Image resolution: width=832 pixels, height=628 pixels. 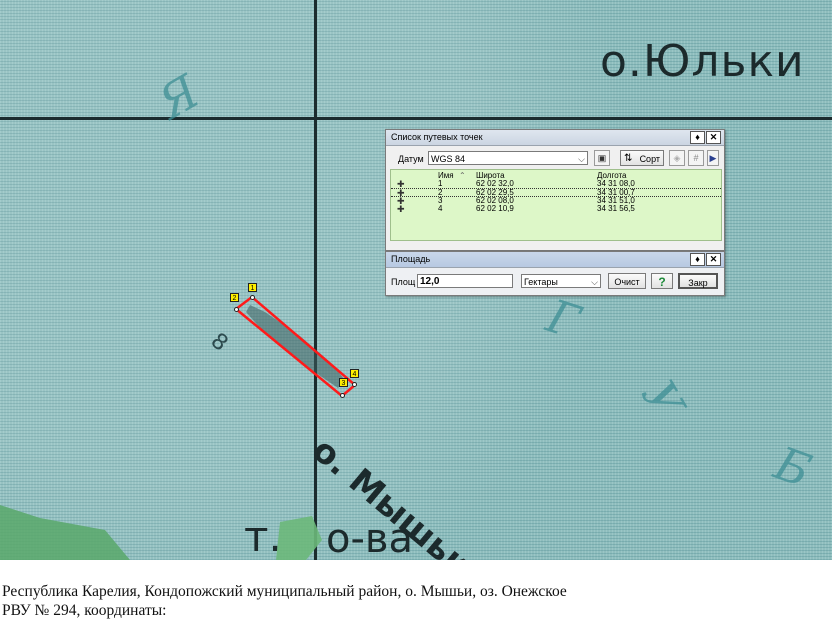 I want to click on area-value-field: 12,0, so click(x=465, y=281).